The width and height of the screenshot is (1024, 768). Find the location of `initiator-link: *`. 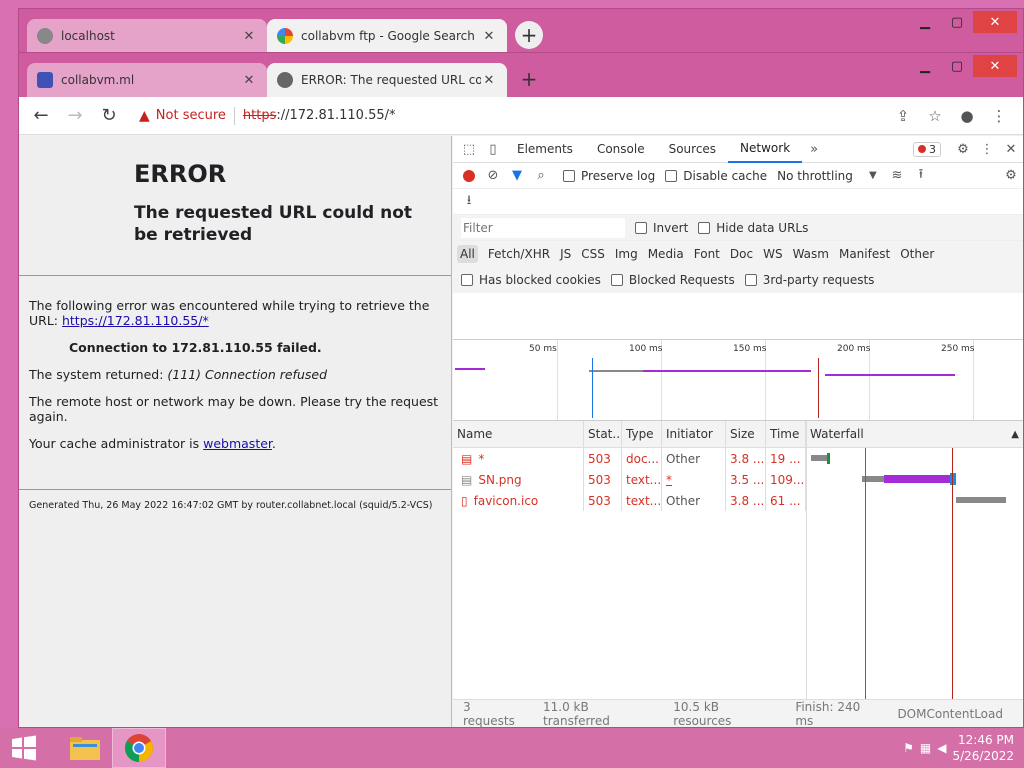

initiator-link: * is located at coordinates (694, 479).